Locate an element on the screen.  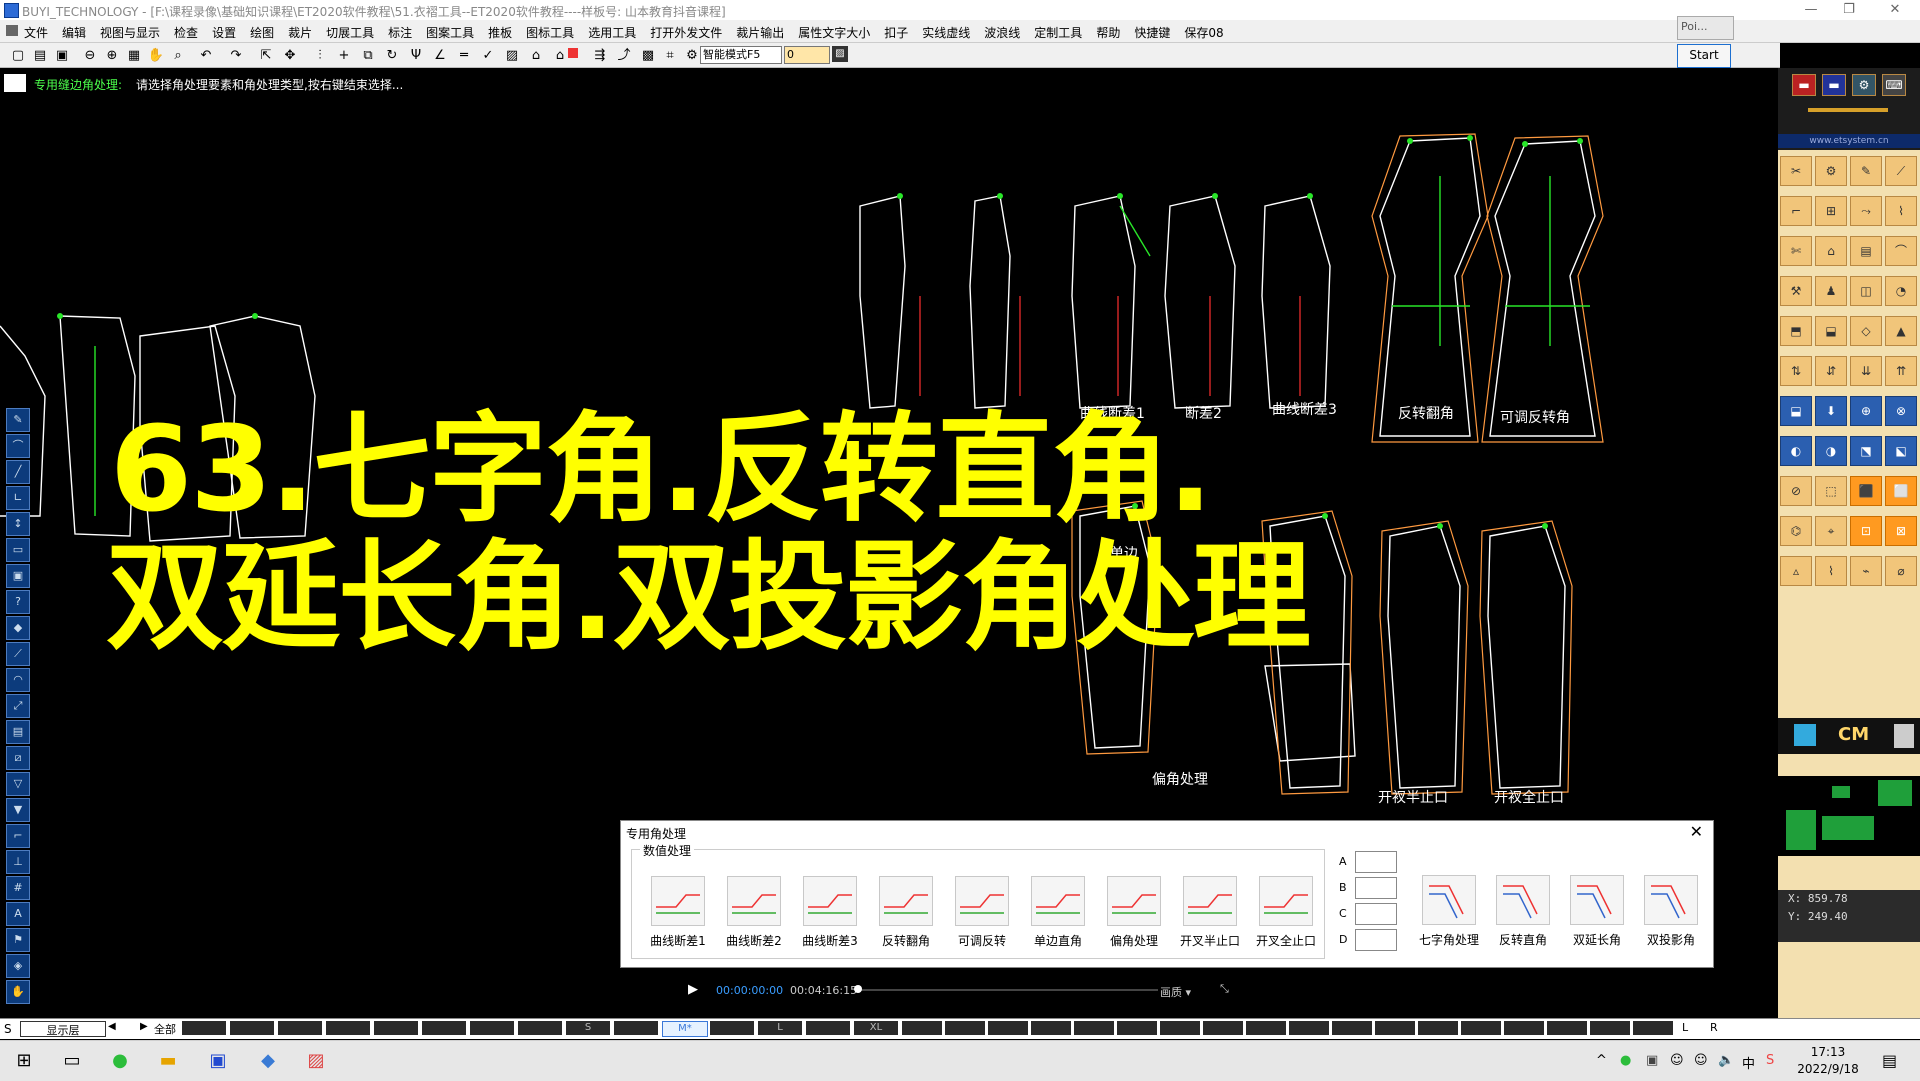
tray-qq-icon: ☺ is located at coordinates (1677, 1060).